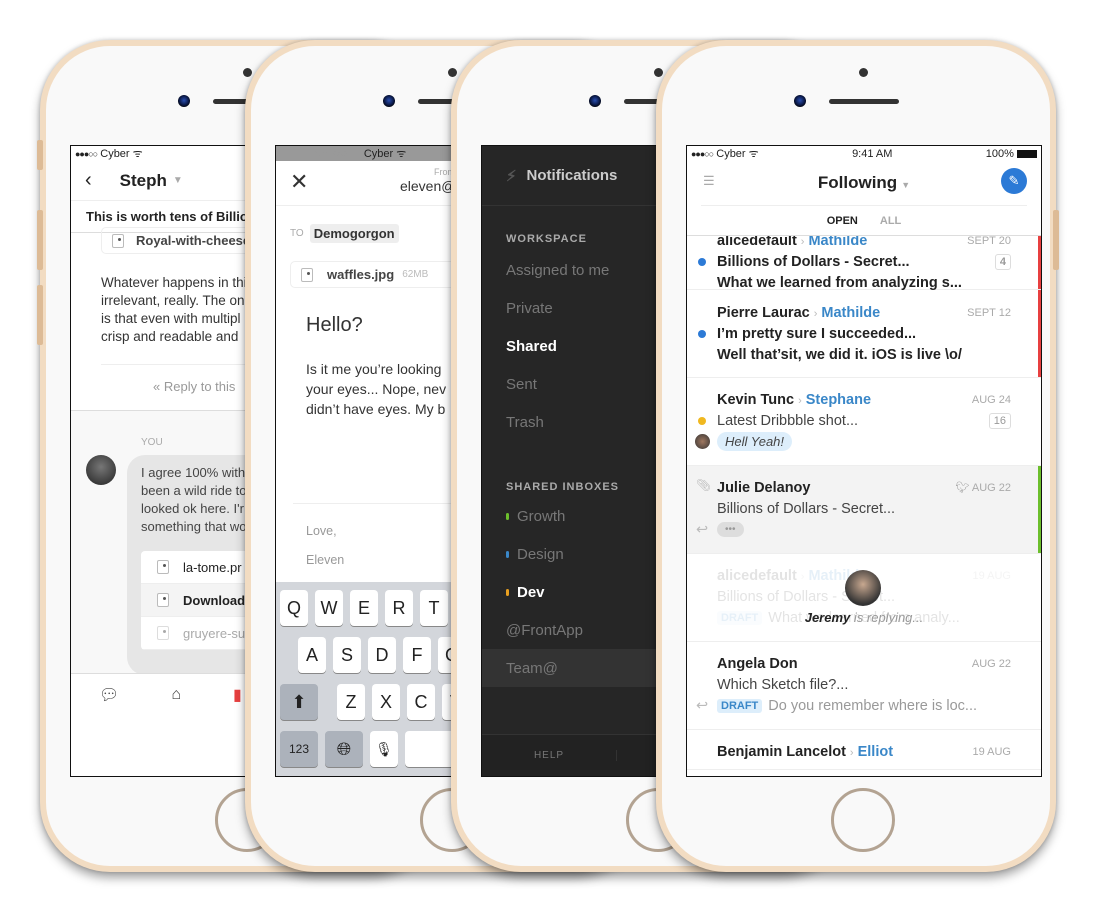  I want to click on key: R, so click(399, 608).